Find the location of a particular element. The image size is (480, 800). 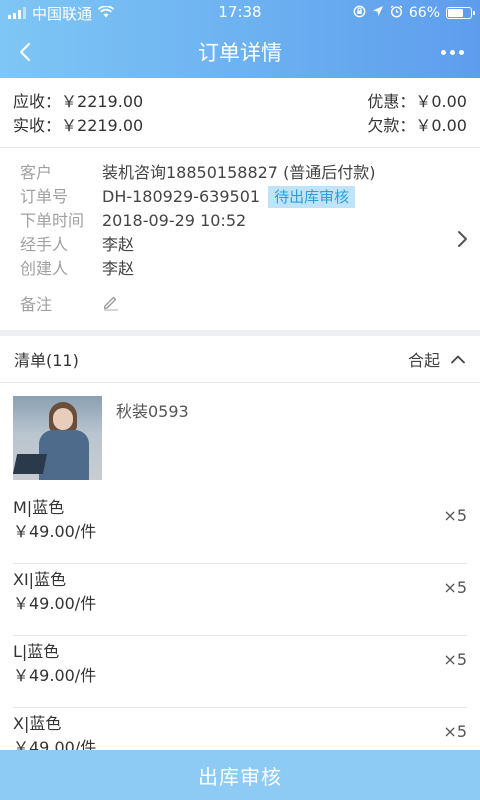

order-no-row: 订单号 DH-180929-639501 待出库审核 is located at coordinates (240, 197).